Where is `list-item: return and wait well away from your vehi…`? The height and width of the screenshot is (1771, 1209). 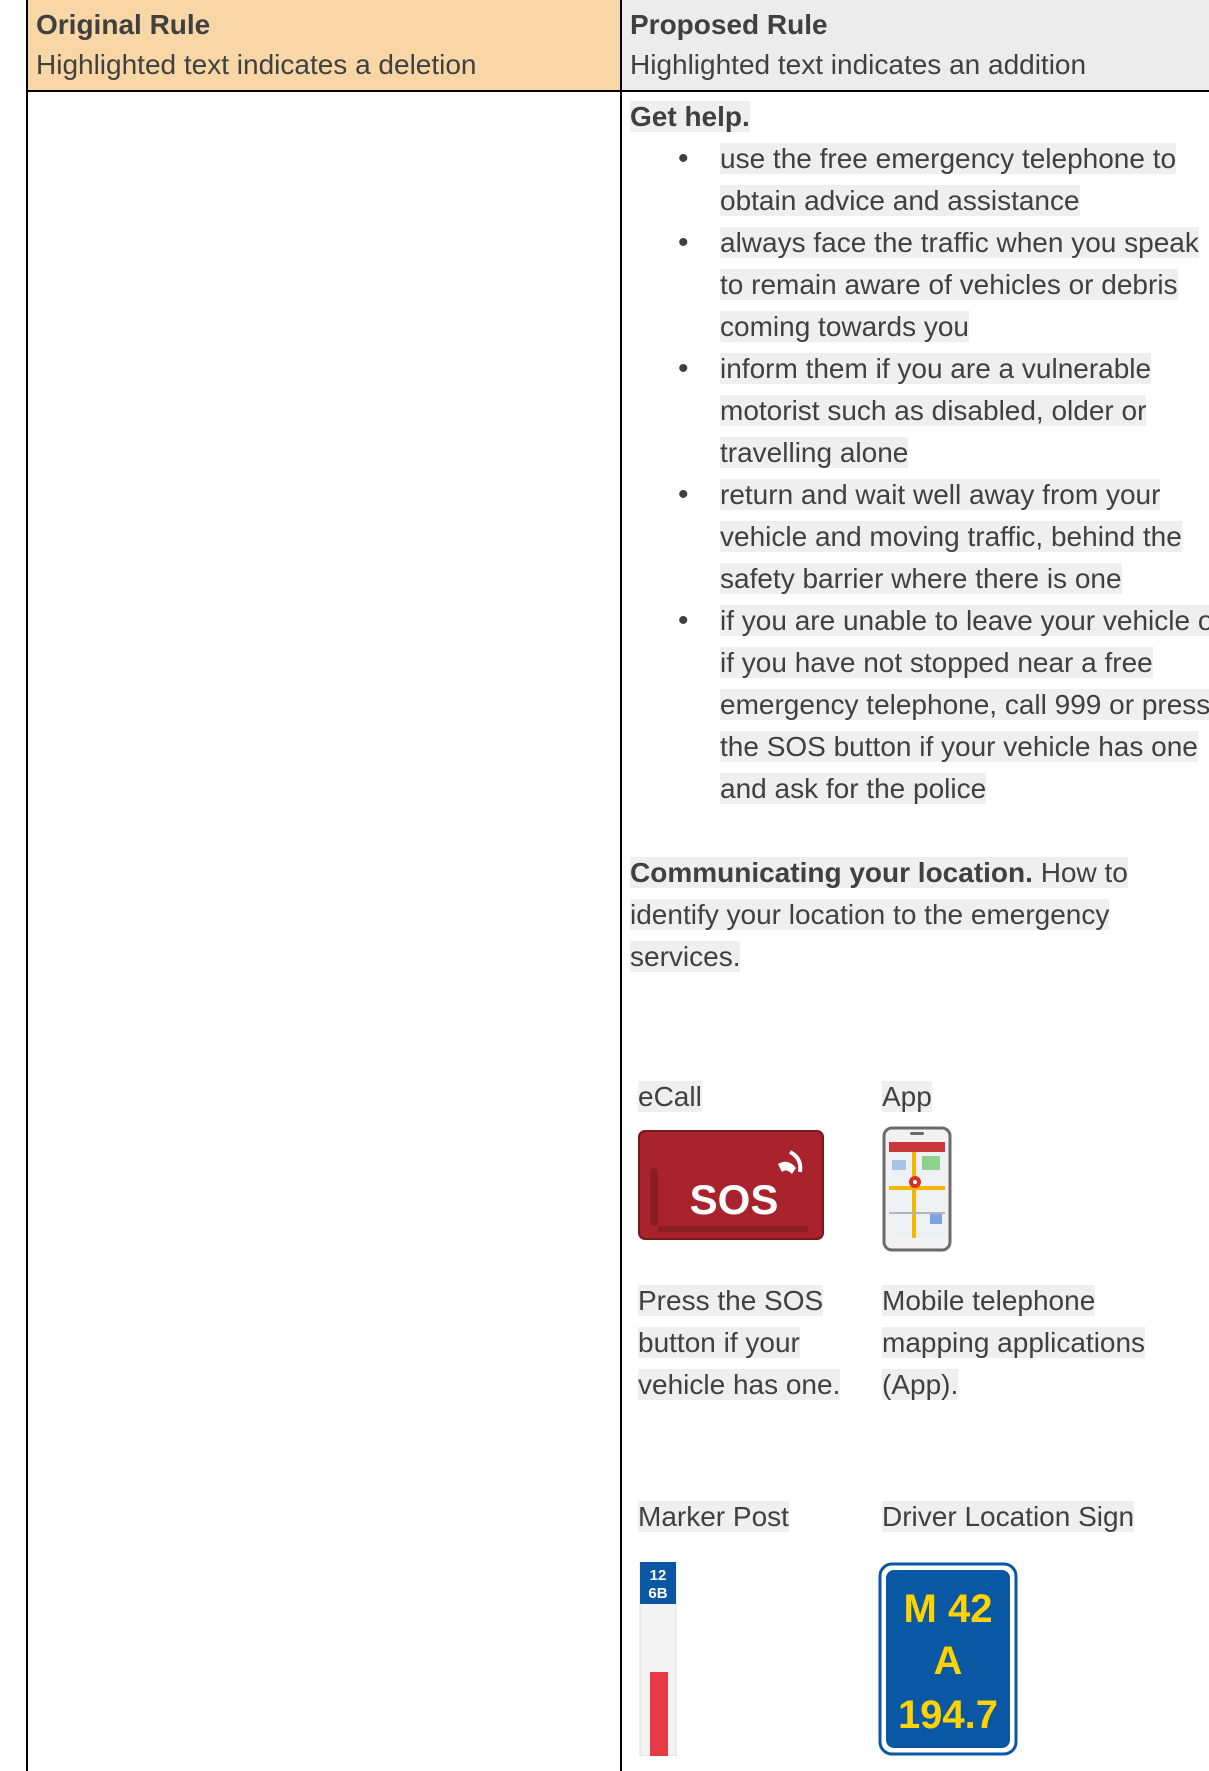 list-item: return and wait well away from your vehi… is located at coordinates (919, 537).